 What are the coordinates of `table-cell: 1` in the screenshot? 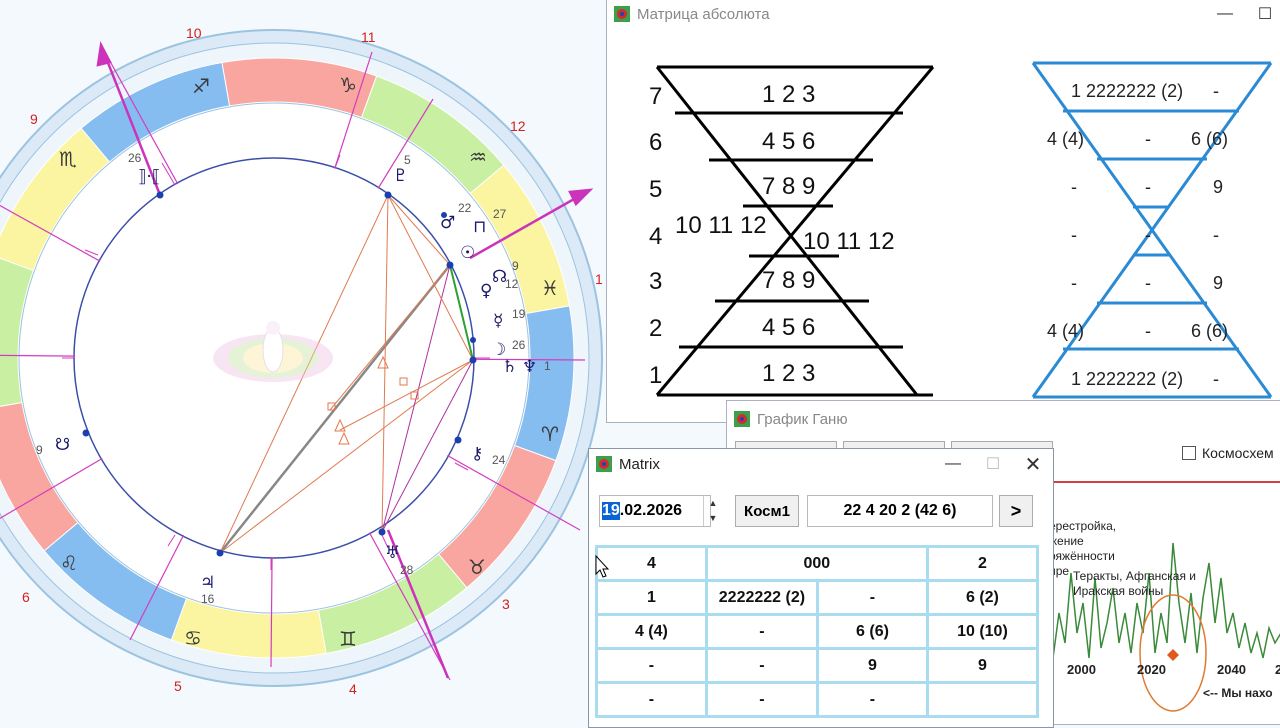 It's located at (651, 597).